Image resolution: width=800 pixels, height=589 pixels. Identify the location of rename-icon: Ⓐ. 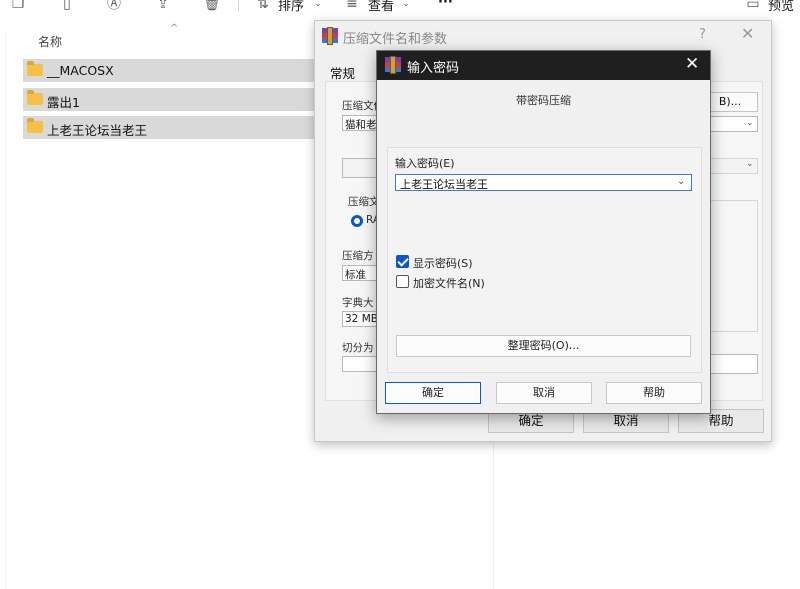
(114, 6).